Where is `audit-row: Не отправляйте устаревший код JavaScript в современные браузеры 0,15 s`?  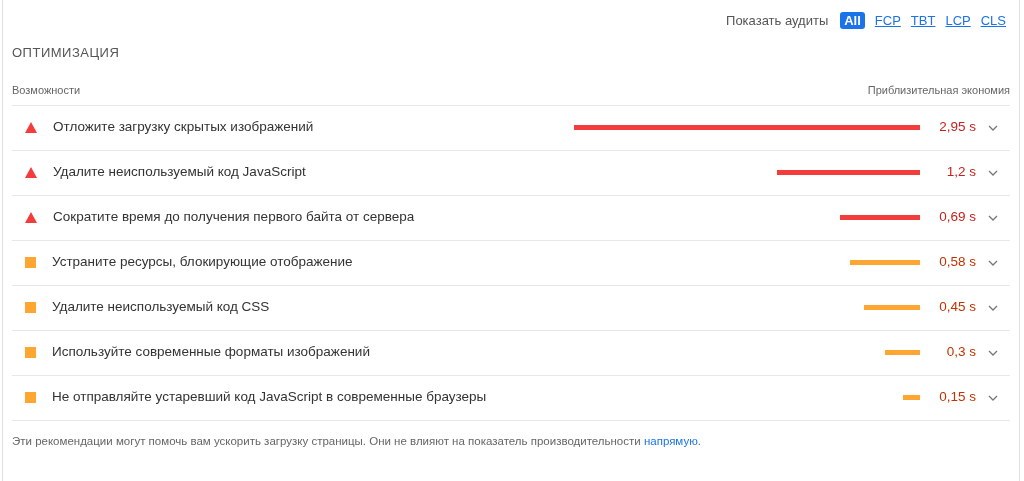
audit-row: Не отправляйте устаревший код JavaScript в современные браузеры 0,15 s is located at coordinates (511, 398).